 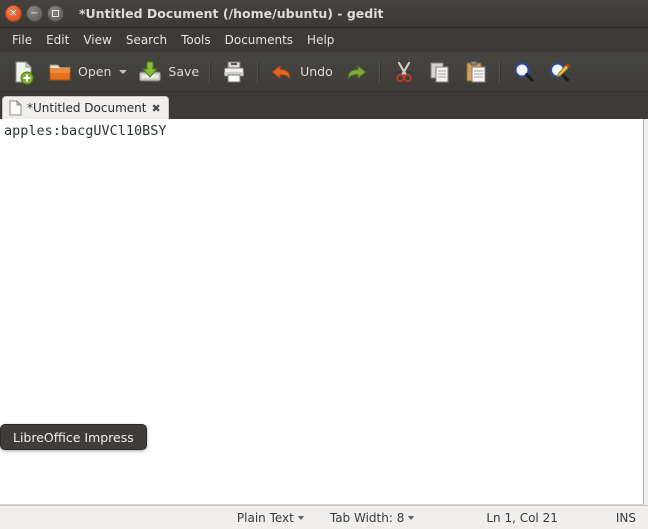 I want to click on tab-untitled-document: *Untitled Document ✖, so click(x=85, y=107).